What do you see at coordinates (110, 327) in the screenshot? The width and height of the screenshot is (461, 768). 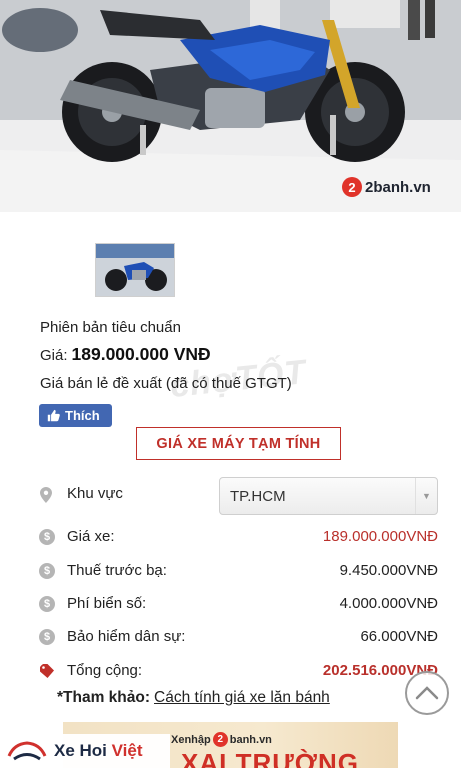 I see `version-label: Phiên bản tiêu chuẩn` at bounding box center [110, 327].